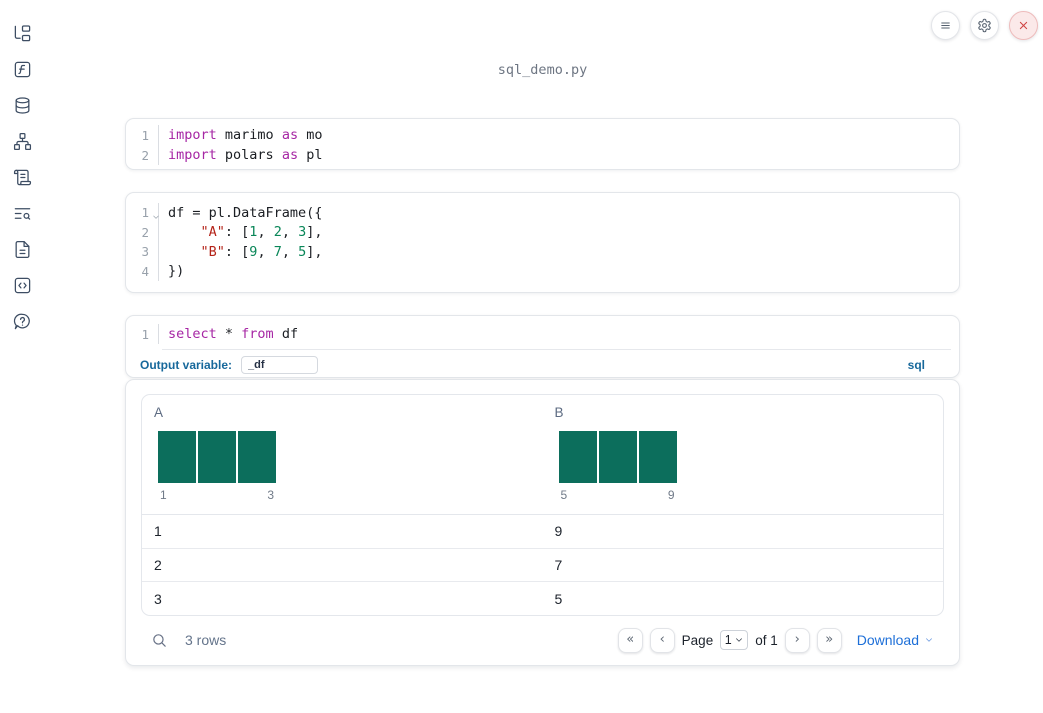  I want to click on code-text: select * from df, so click(228, 334).